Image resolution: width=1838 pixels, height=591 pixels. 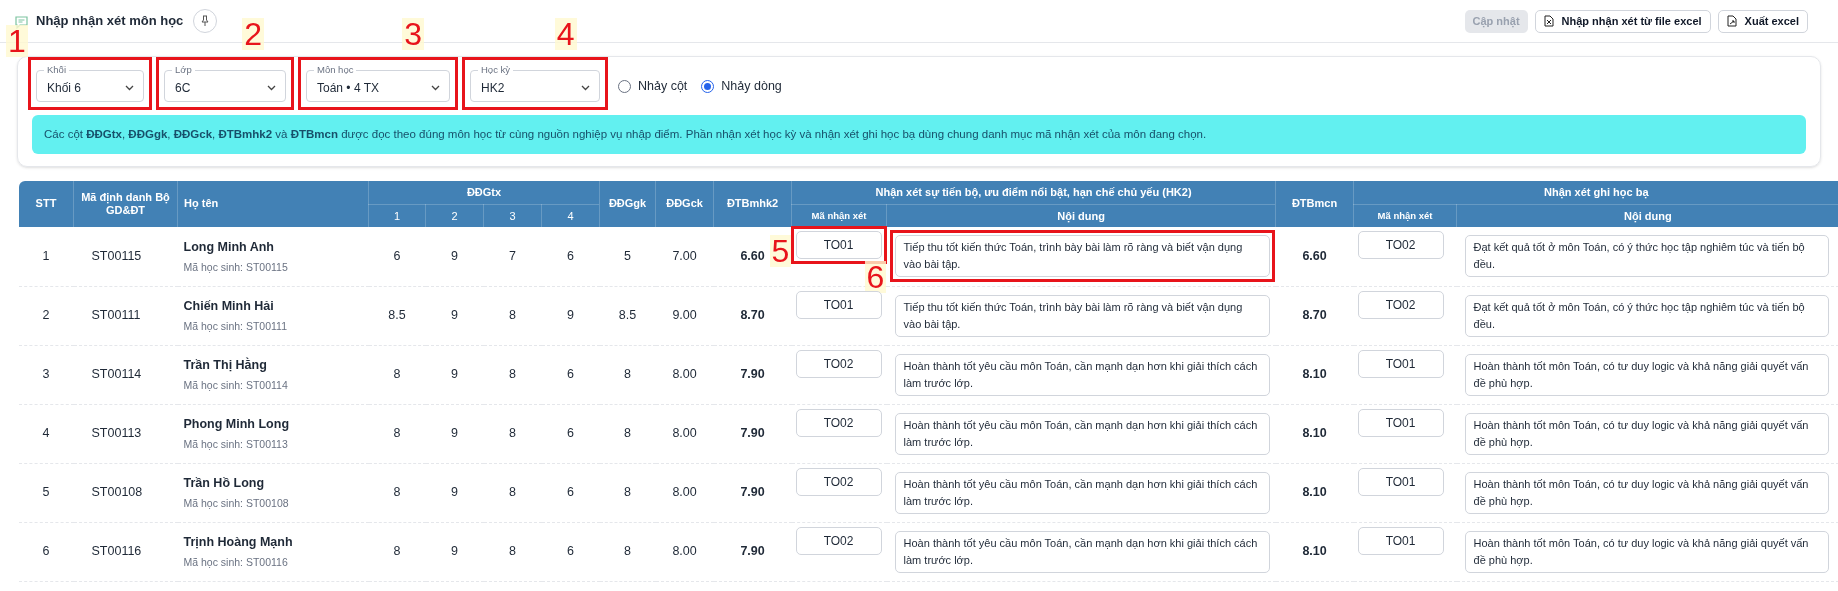 What do you see at coordinates (454, 215) in the screenshot?
I see `column-header: 2` at bounding box center [454, 215].